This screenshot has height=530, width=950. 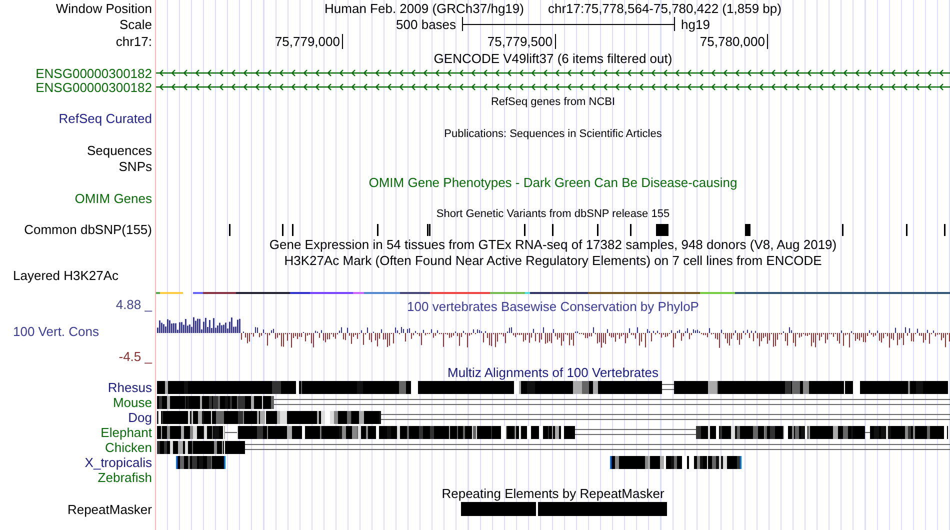 What do you see at coordinates (66, 275) in the screenshot?
I see `track-label: Layered H3K27Ac` at bounding box center [66, 275].